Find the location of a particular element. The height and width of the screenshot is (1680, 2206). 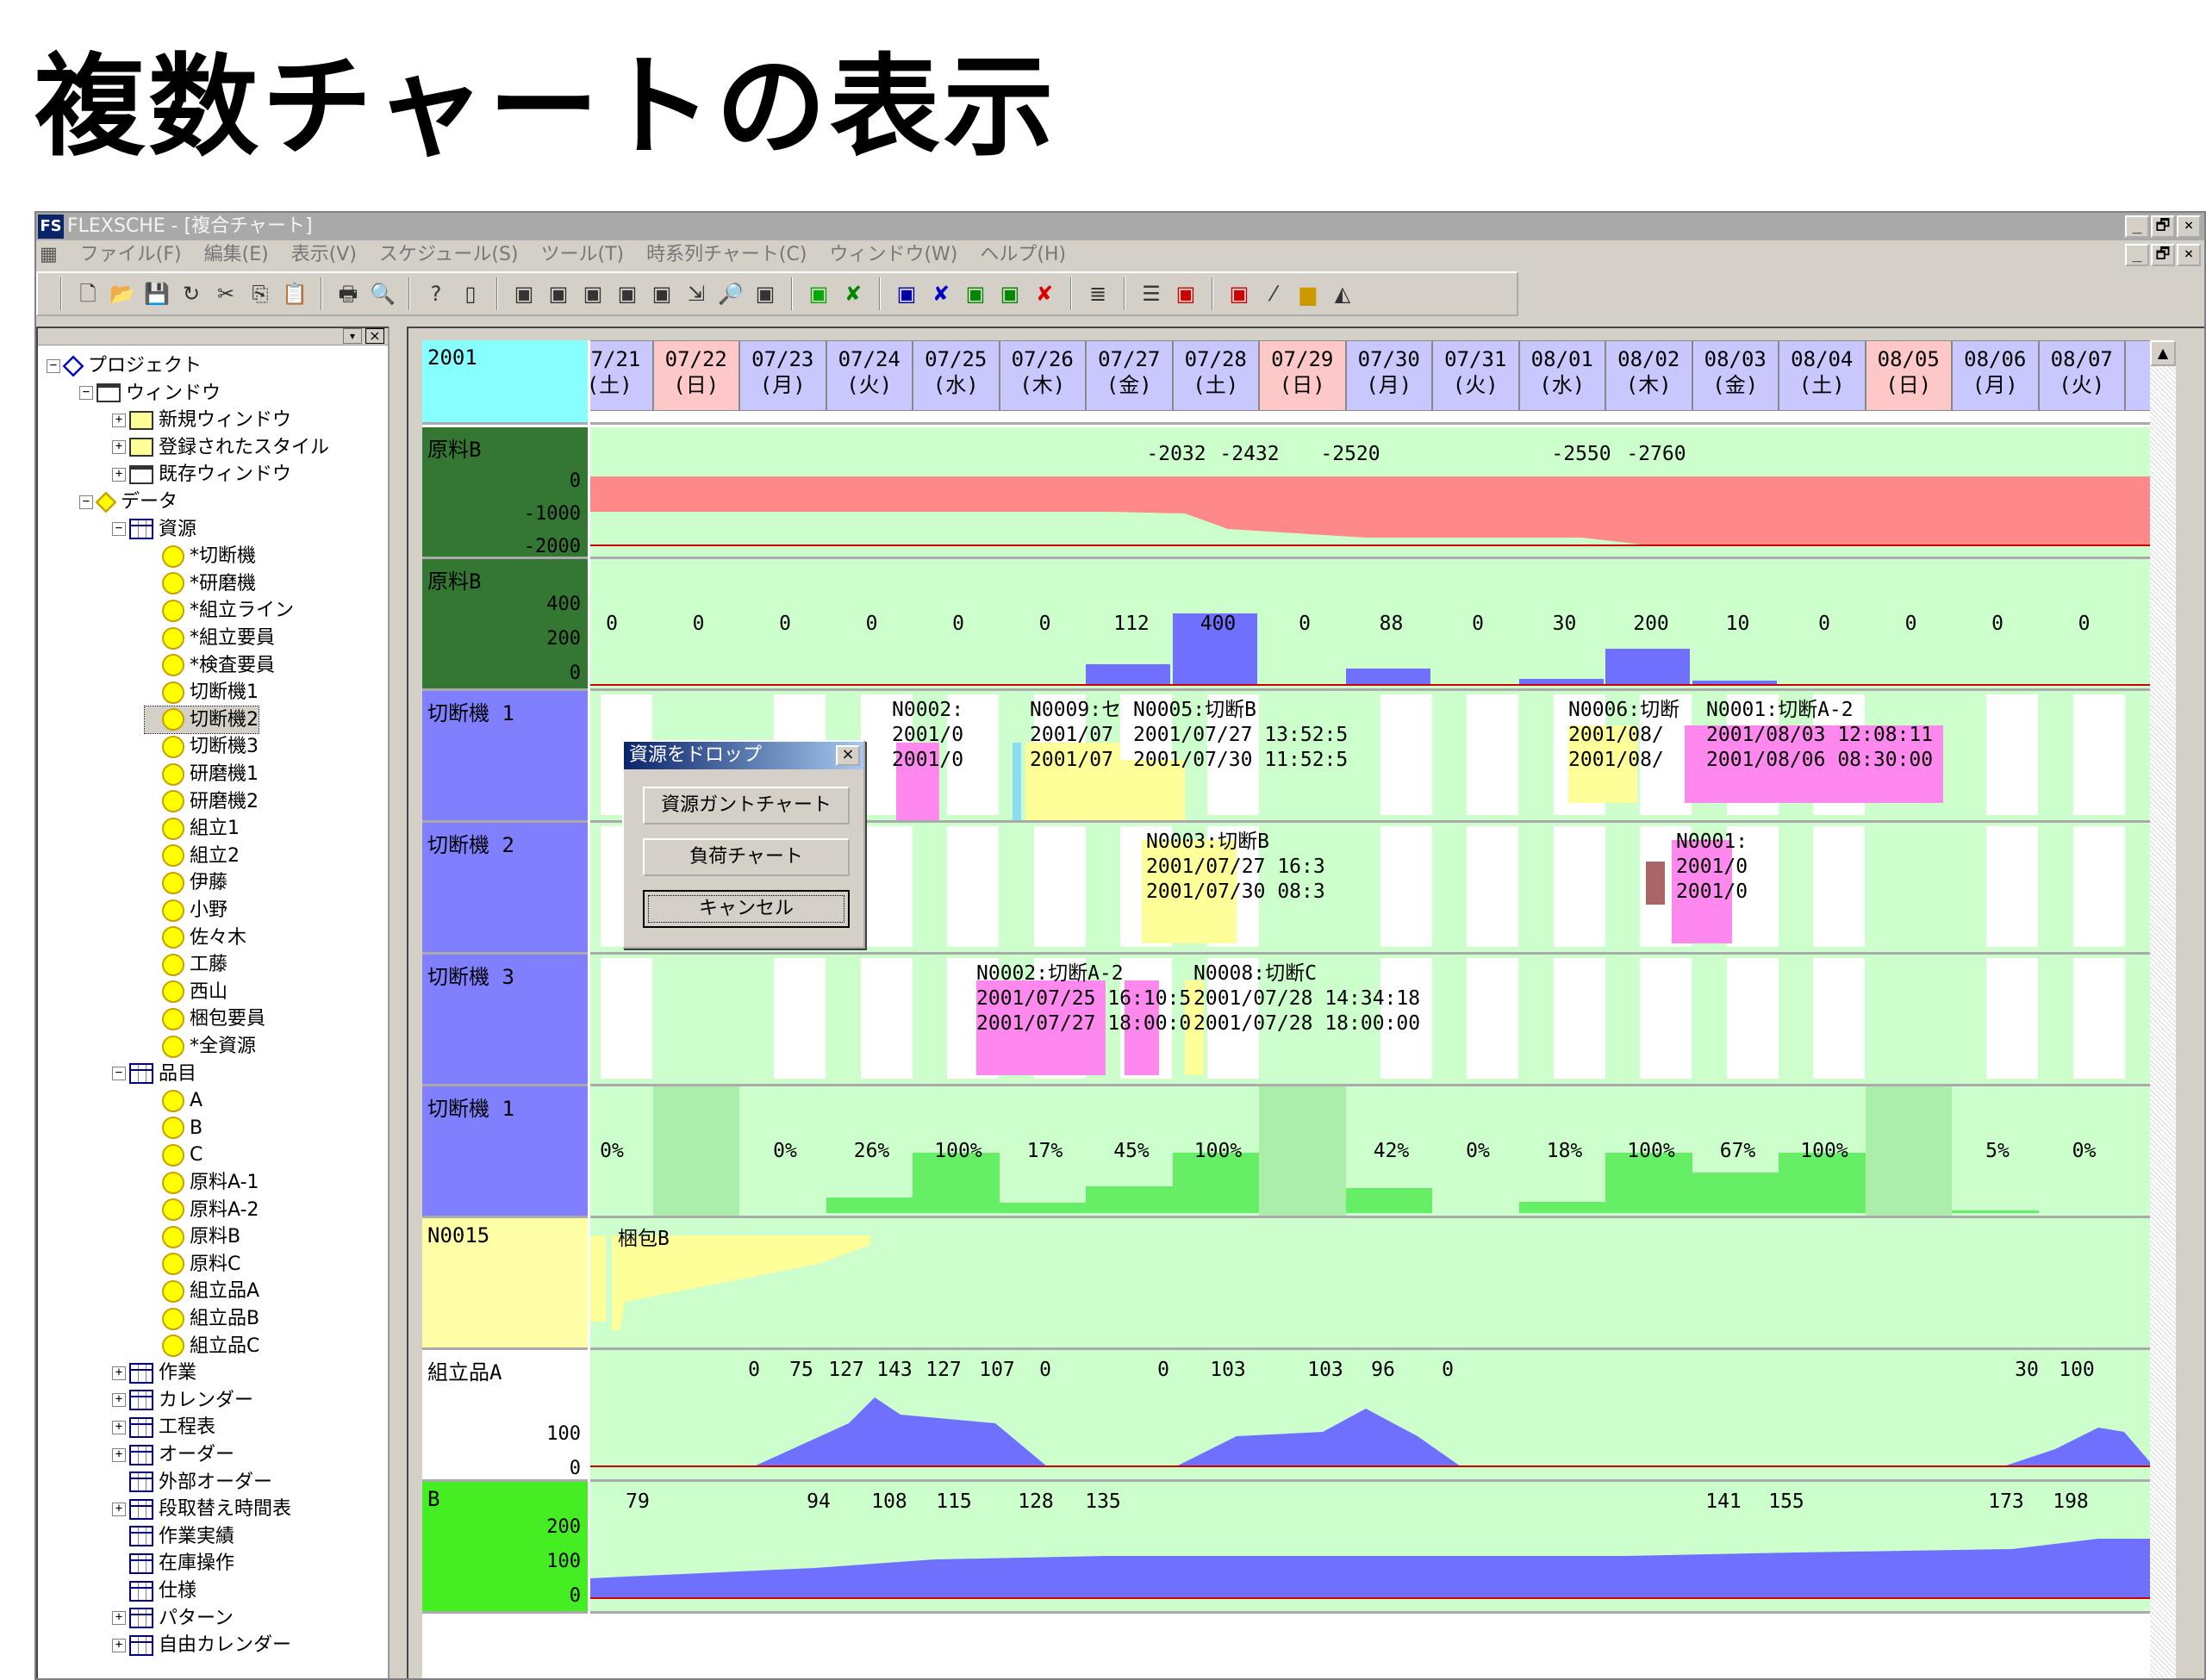

green-bar-icon: ▣ is located at coordinates (818, 294).